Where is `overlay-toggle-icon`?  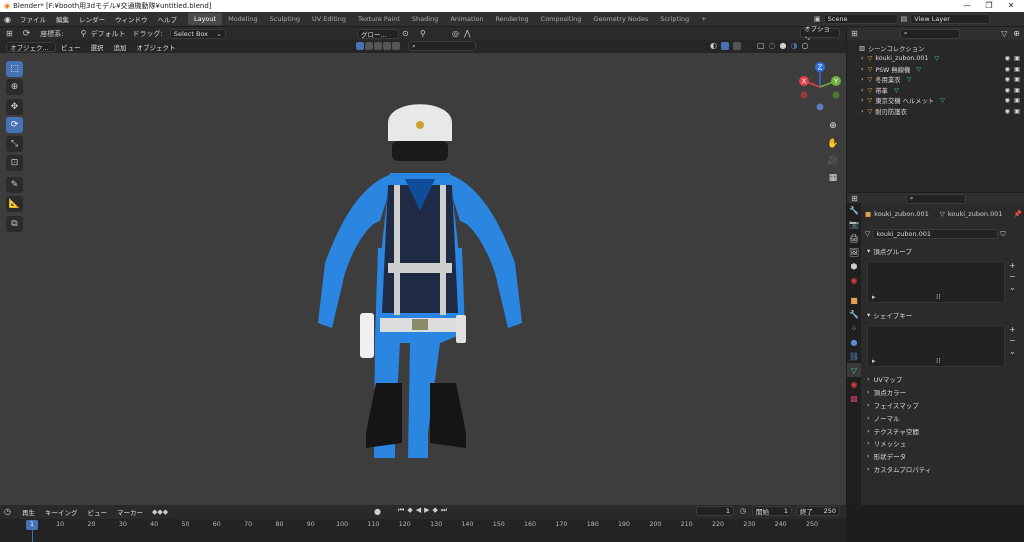
overlay-toggle-icon is located at coordinates (736, 45).